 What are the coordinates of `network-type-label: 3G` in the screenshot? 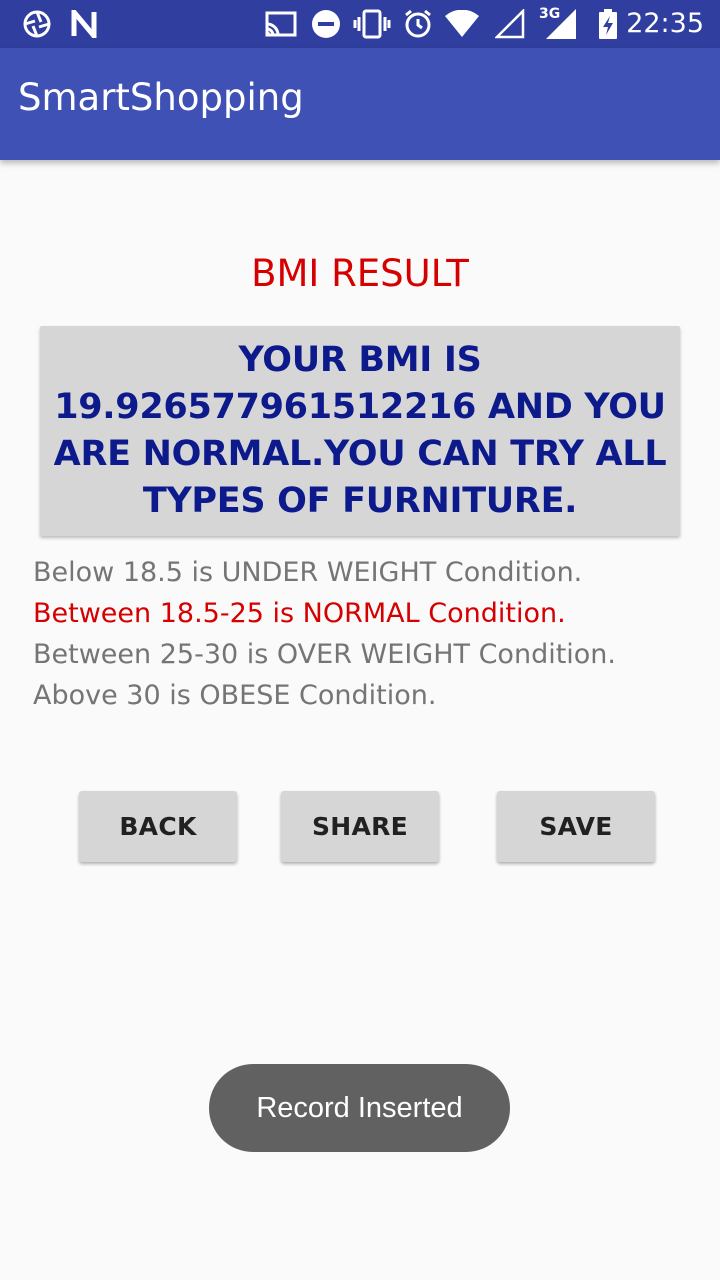 It's located at (550, 14).